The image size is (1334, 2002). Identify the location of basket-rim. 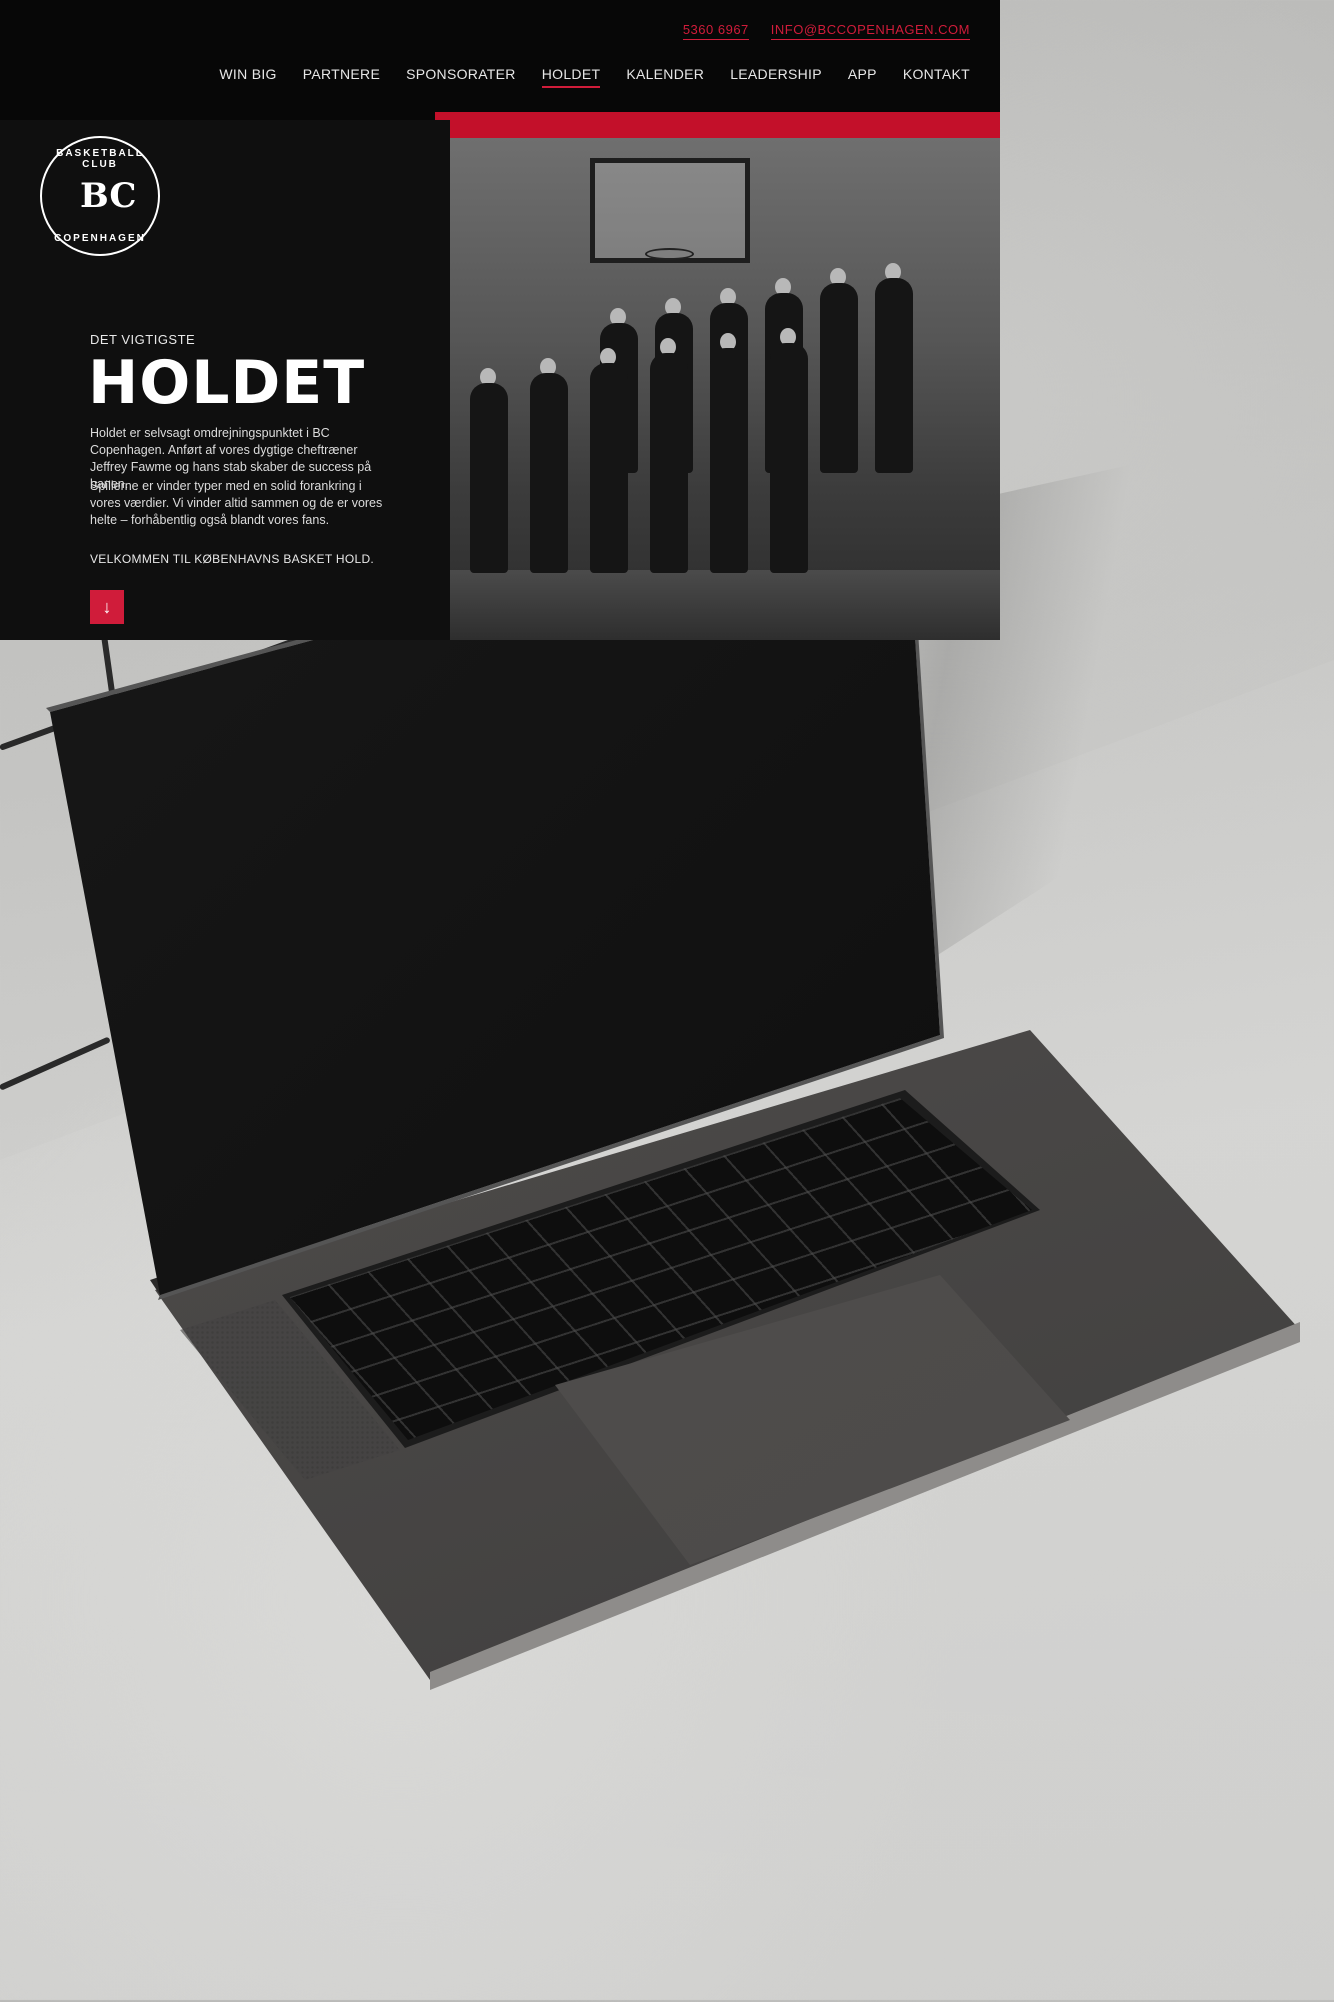
(669, 254).